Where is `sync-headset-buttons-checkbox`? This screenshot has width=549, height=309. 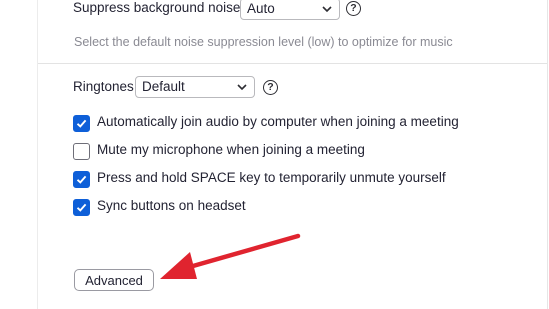
sync-headset-buttons-checkbox is located at coordinates (81, 207).